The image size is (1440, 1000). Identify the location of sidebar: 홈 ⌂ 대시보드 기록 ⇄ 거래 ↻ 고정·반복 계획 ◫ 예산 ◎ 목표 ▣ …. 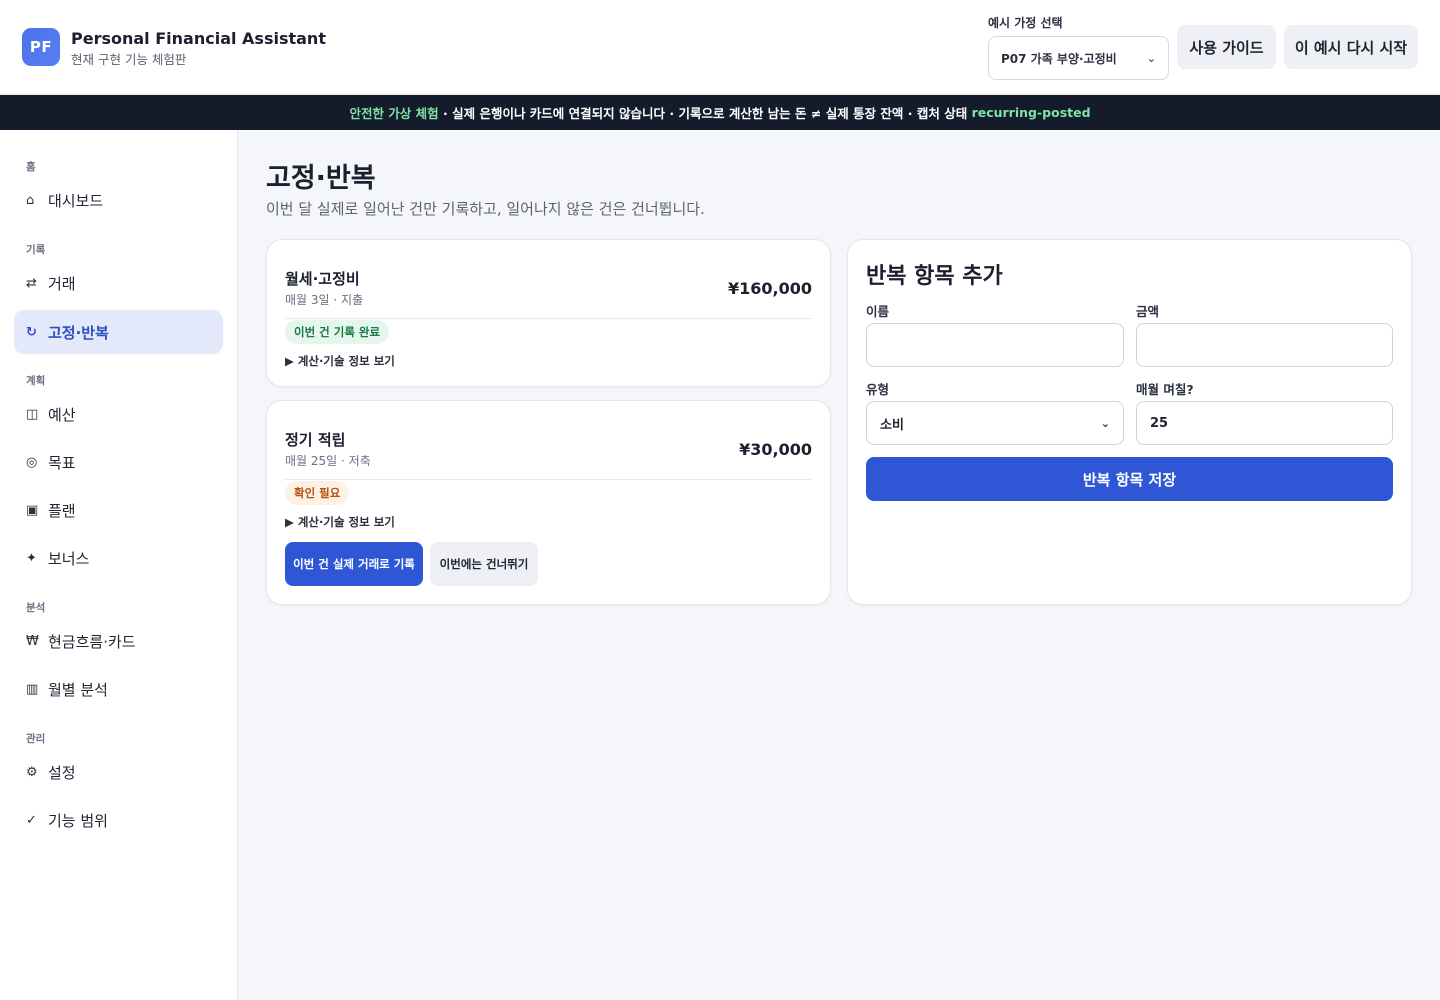
(119, 565).